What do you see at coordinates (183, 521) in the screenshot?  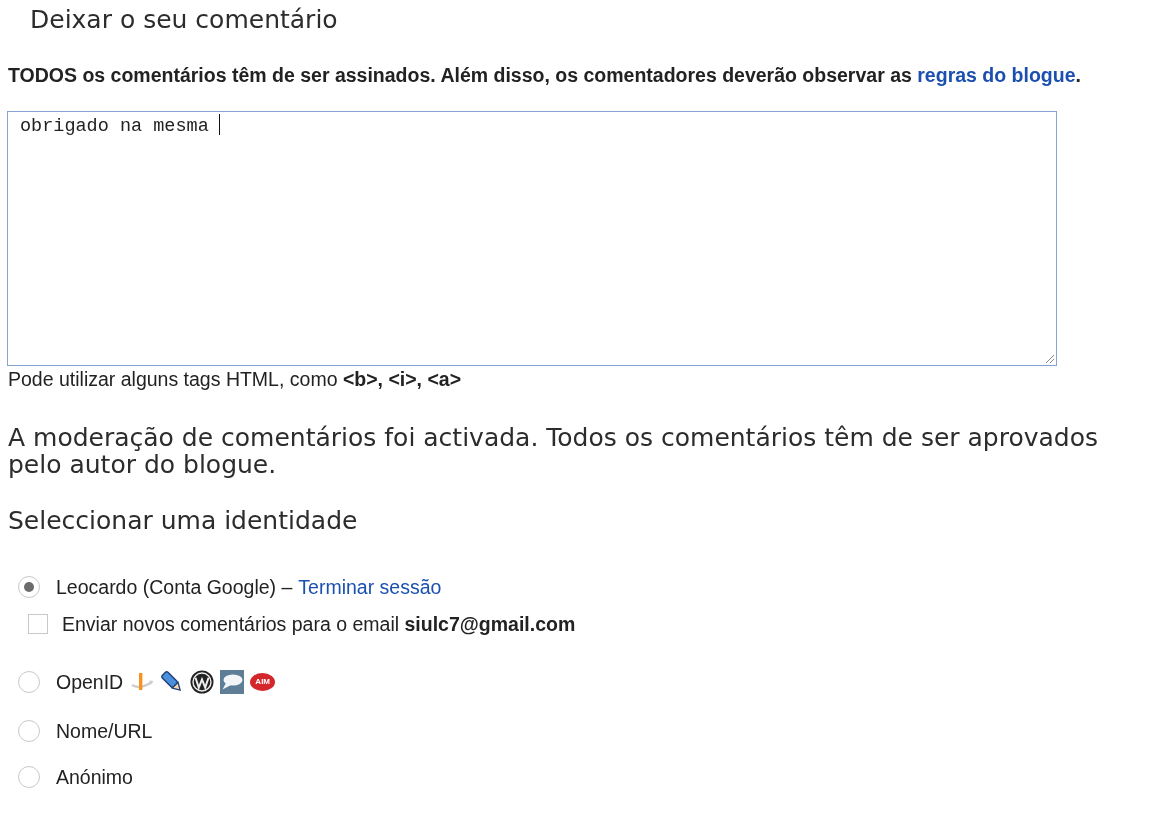 I see `section-heading: Seleccionar uma identidade` at bounding box center [183, 521].